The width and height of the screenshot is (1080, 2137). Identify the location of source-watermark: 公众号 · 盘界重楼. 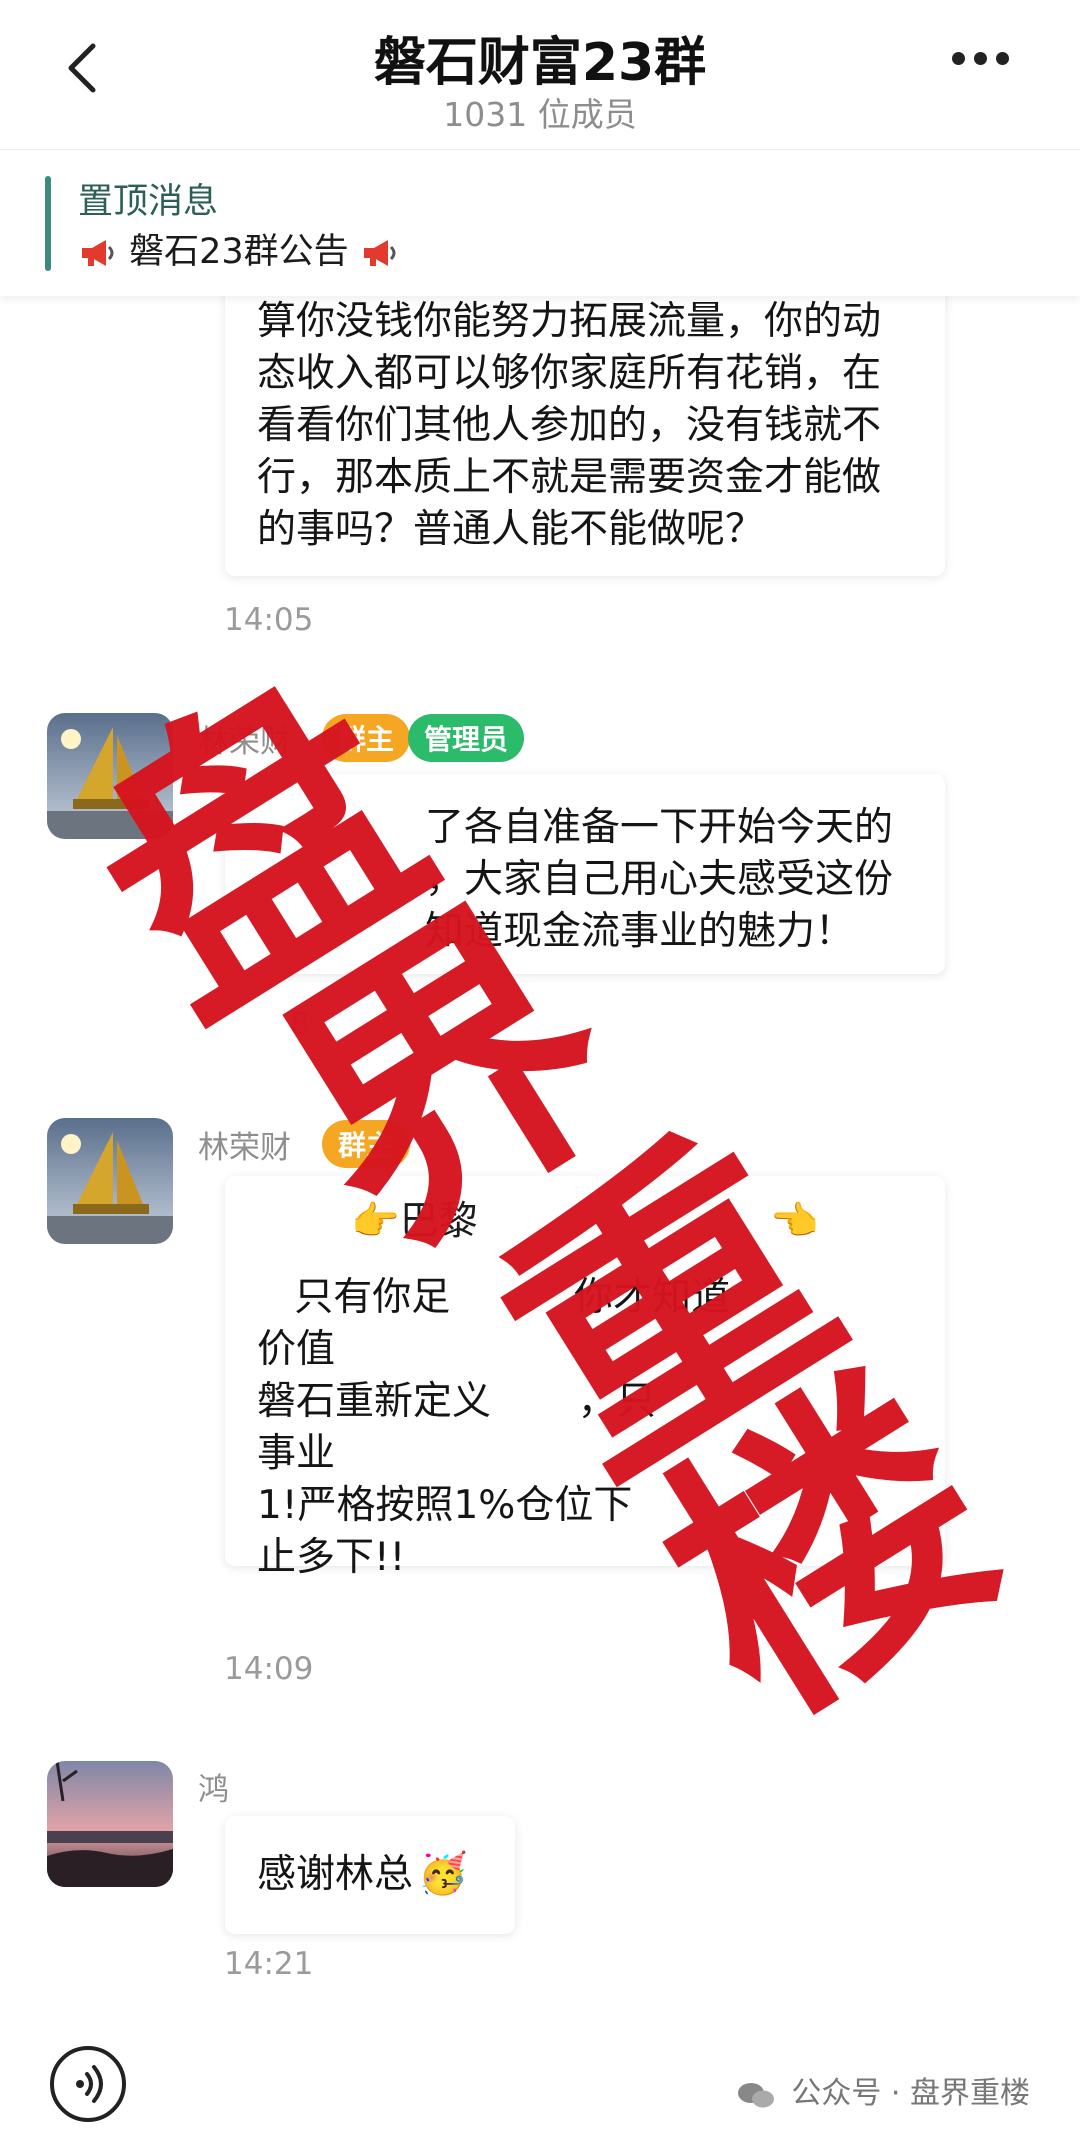
(883, 2090).